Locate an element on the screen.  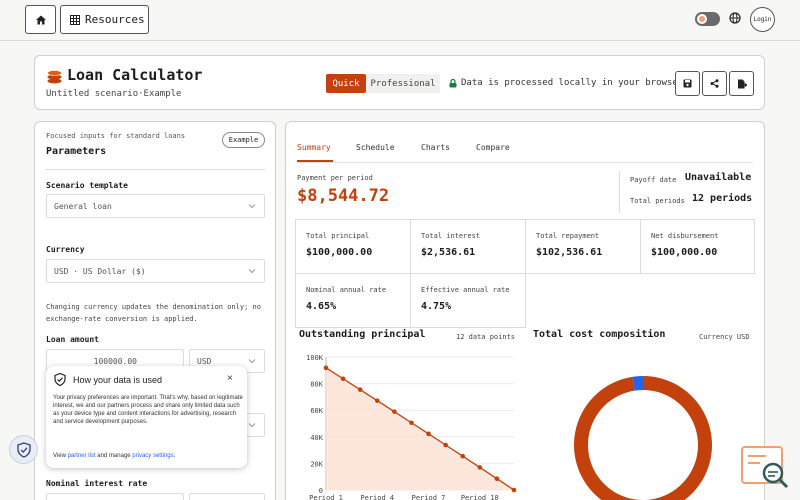
y-tick-label: 40K is located at coordinates (316, 438).